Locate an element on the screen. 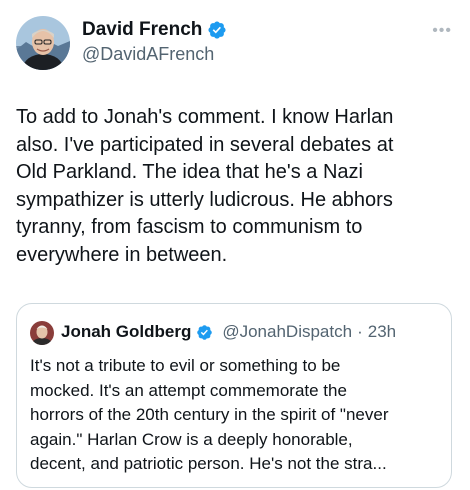 The image size is (470, 490). quoted-header: Jonah Goldberg @JonahDispatch · 23h is located at coordinates (228, 332).